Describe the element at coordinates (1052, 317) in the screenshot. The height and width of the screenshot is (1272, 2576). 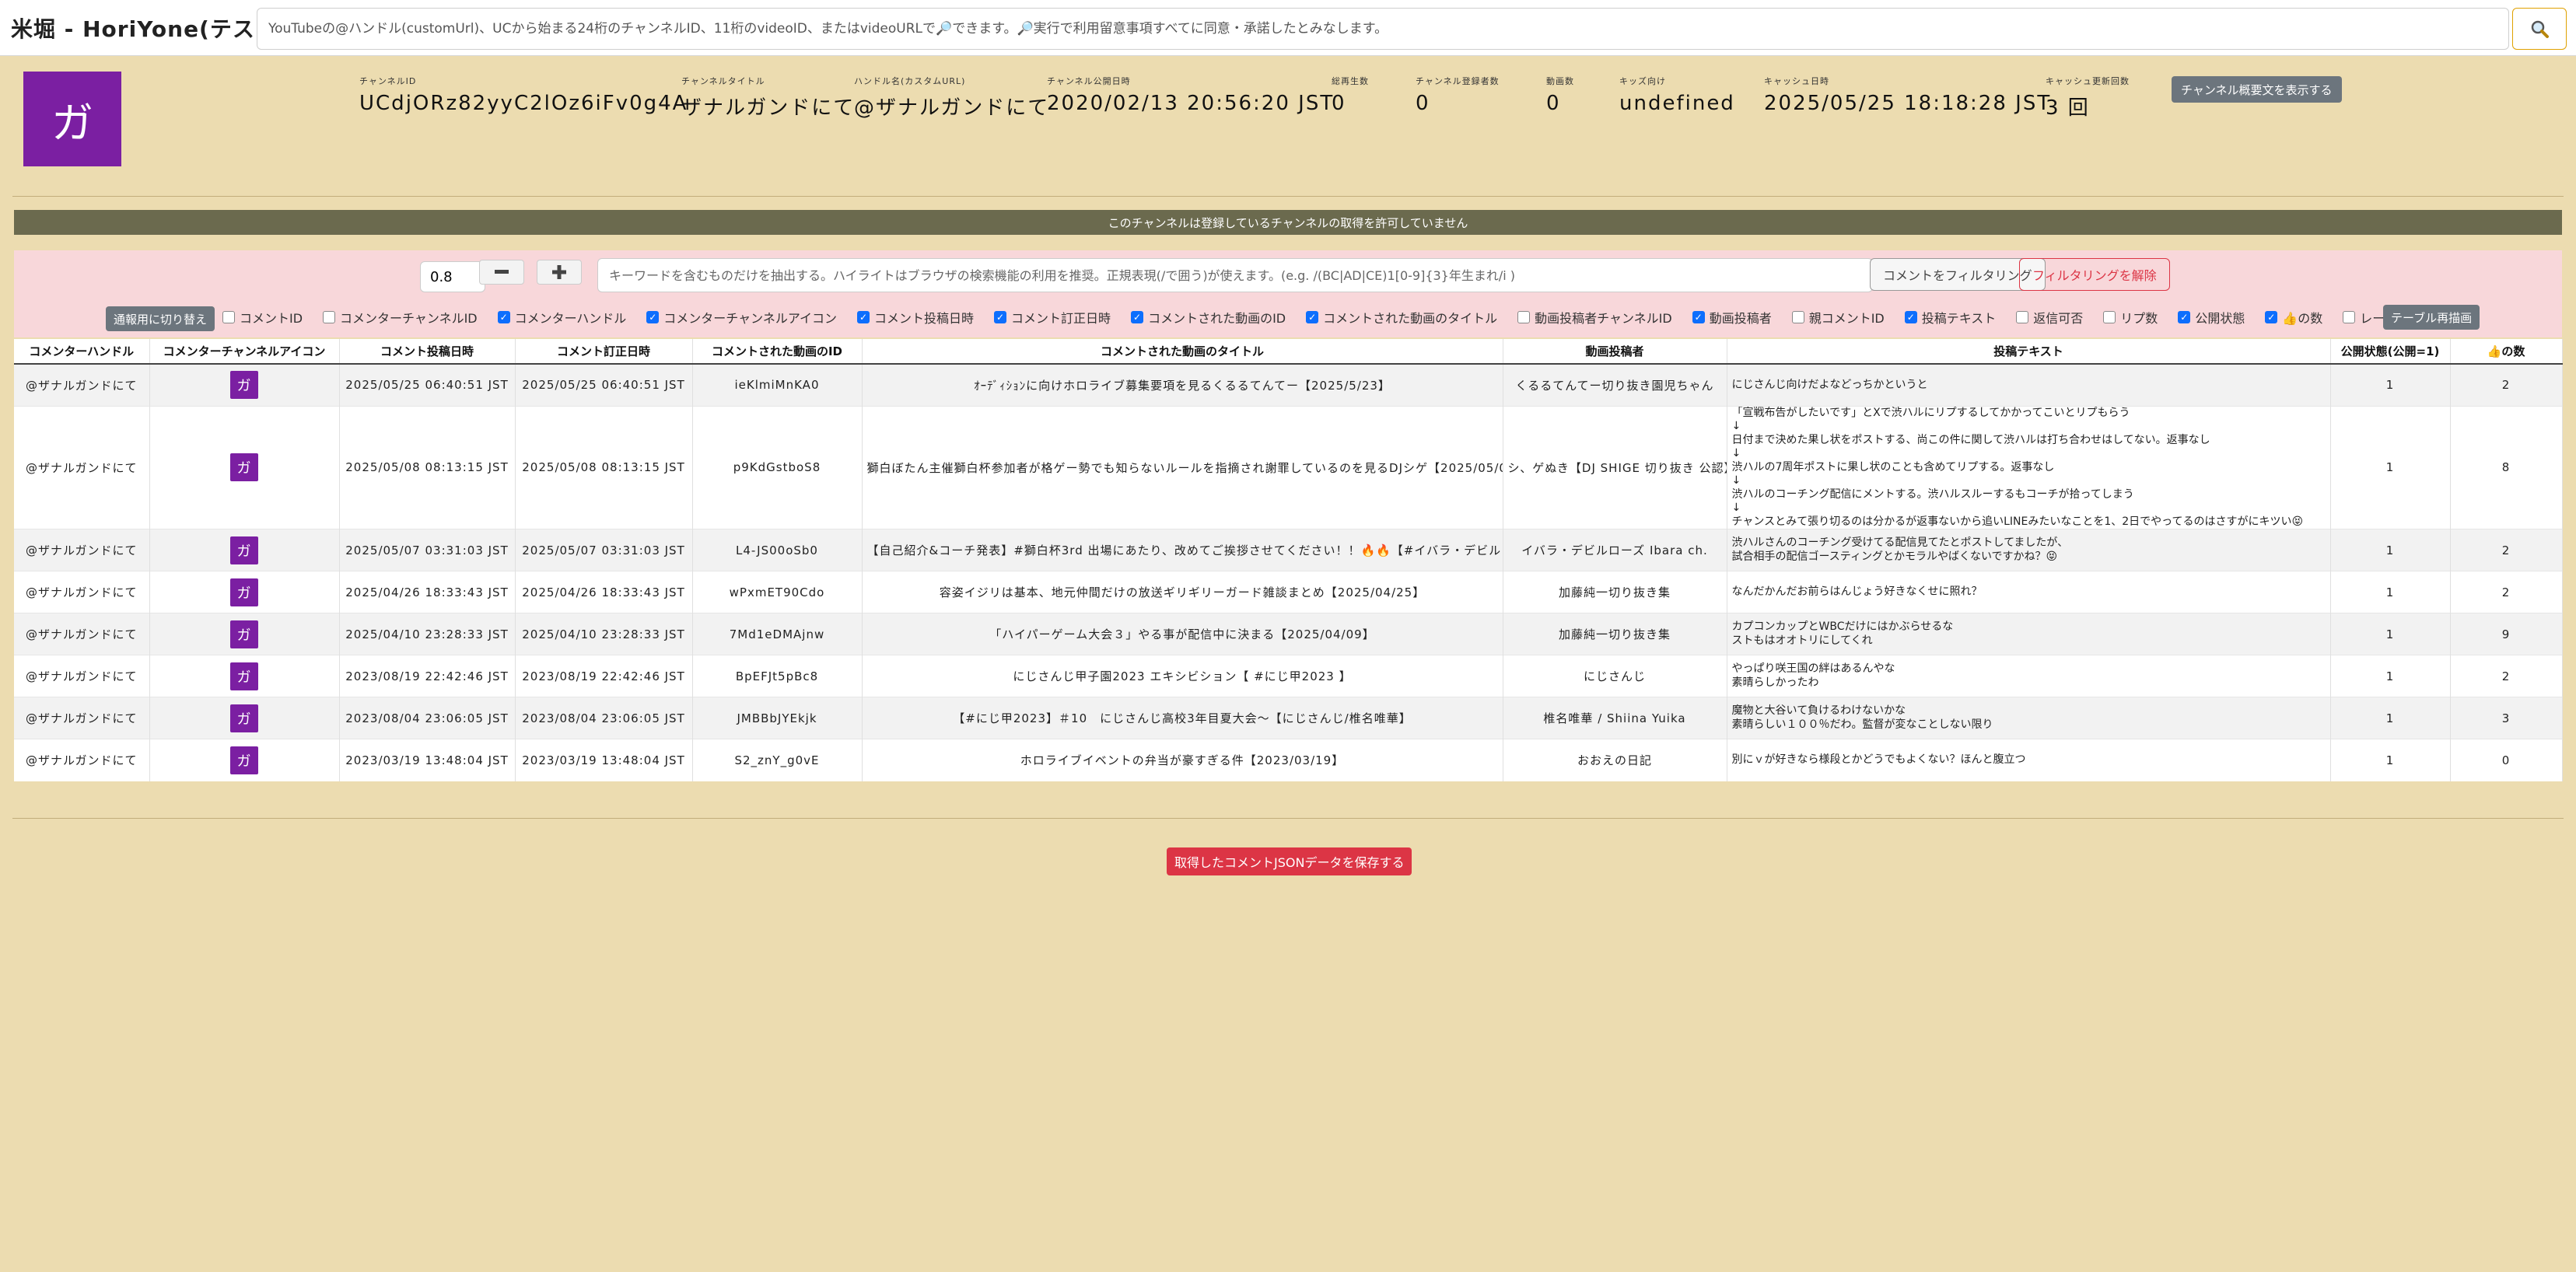
I see `column-toggle: ✓ コメント訂正日時` at that location.